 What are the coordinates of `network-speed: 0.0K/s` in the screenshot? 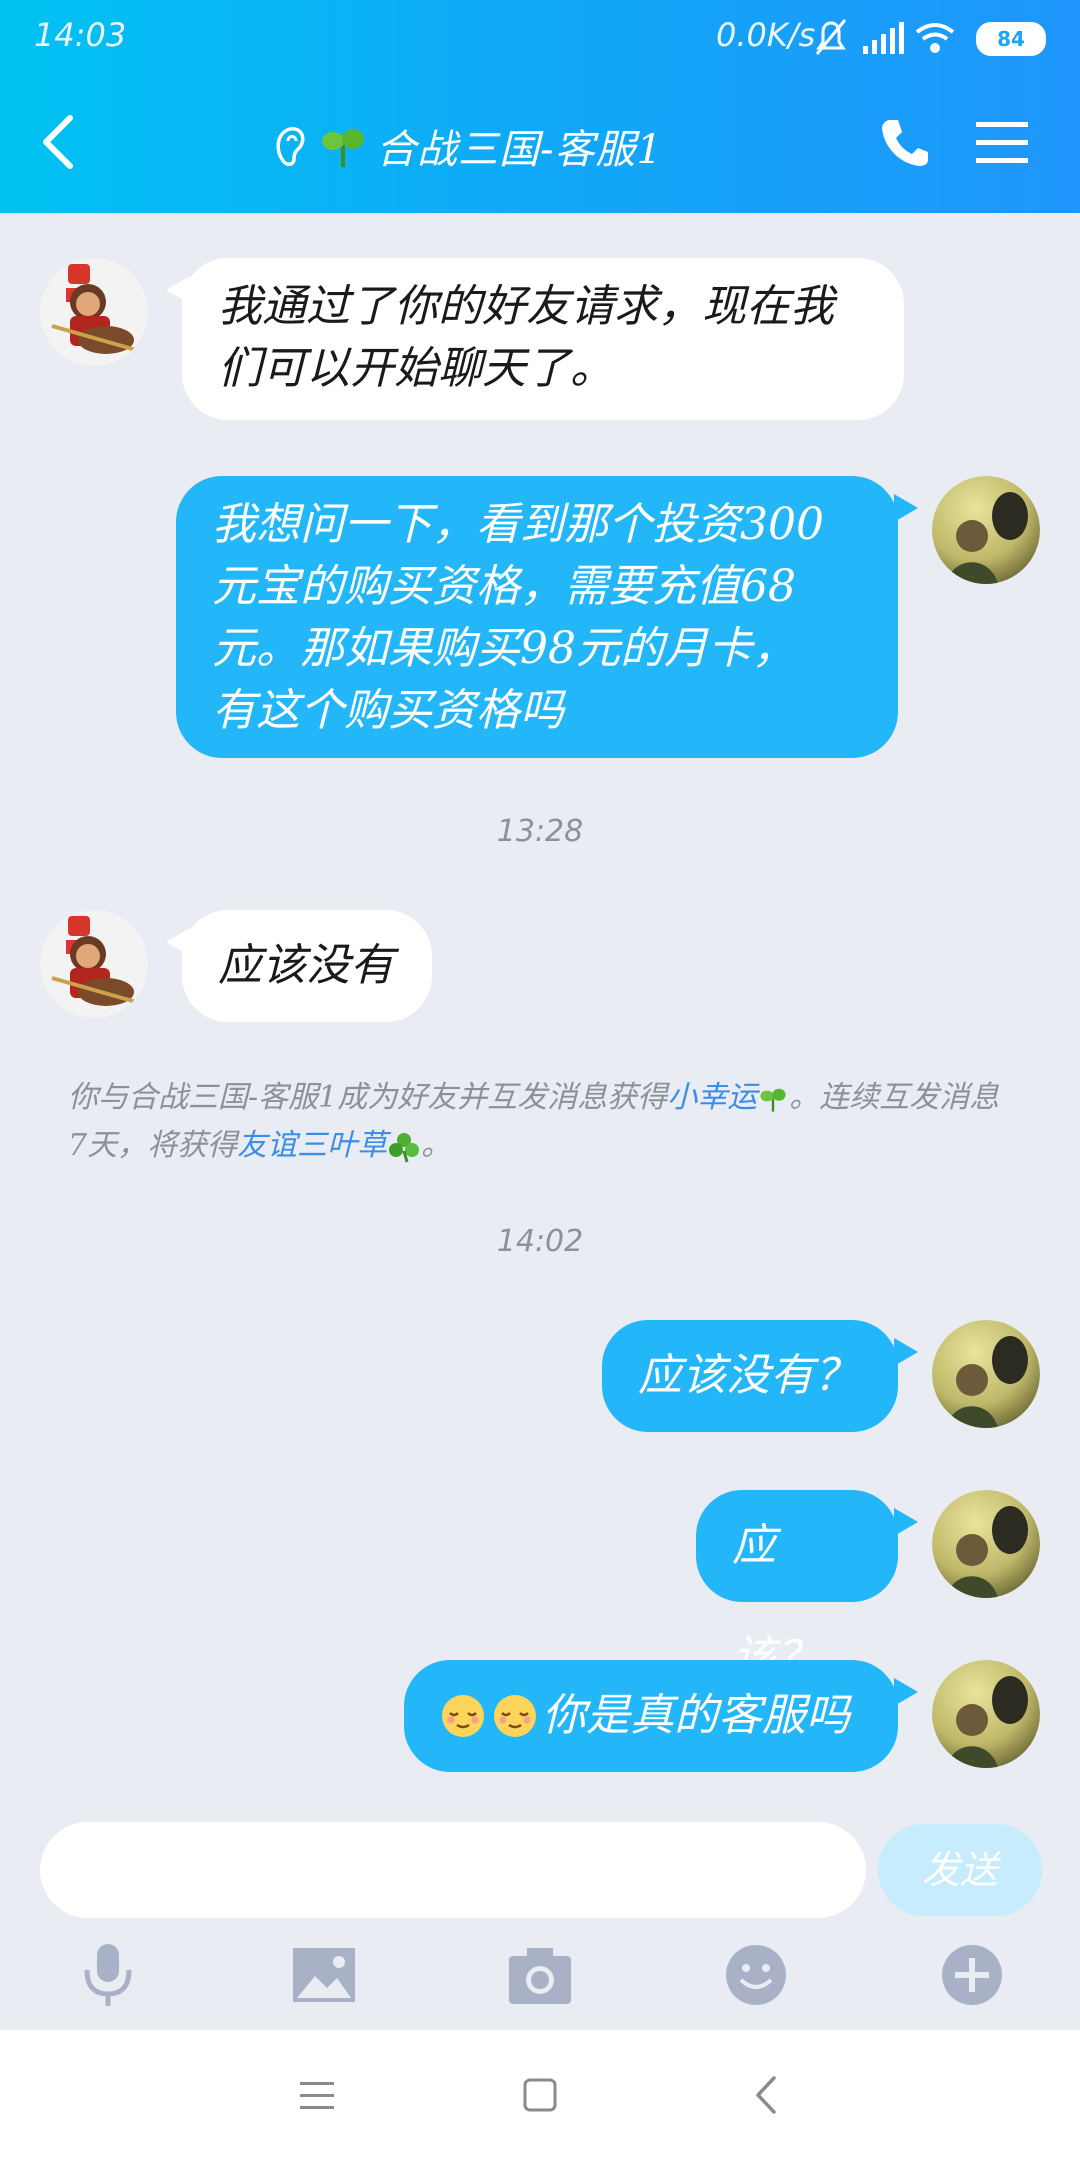 It's located at (766, 35).